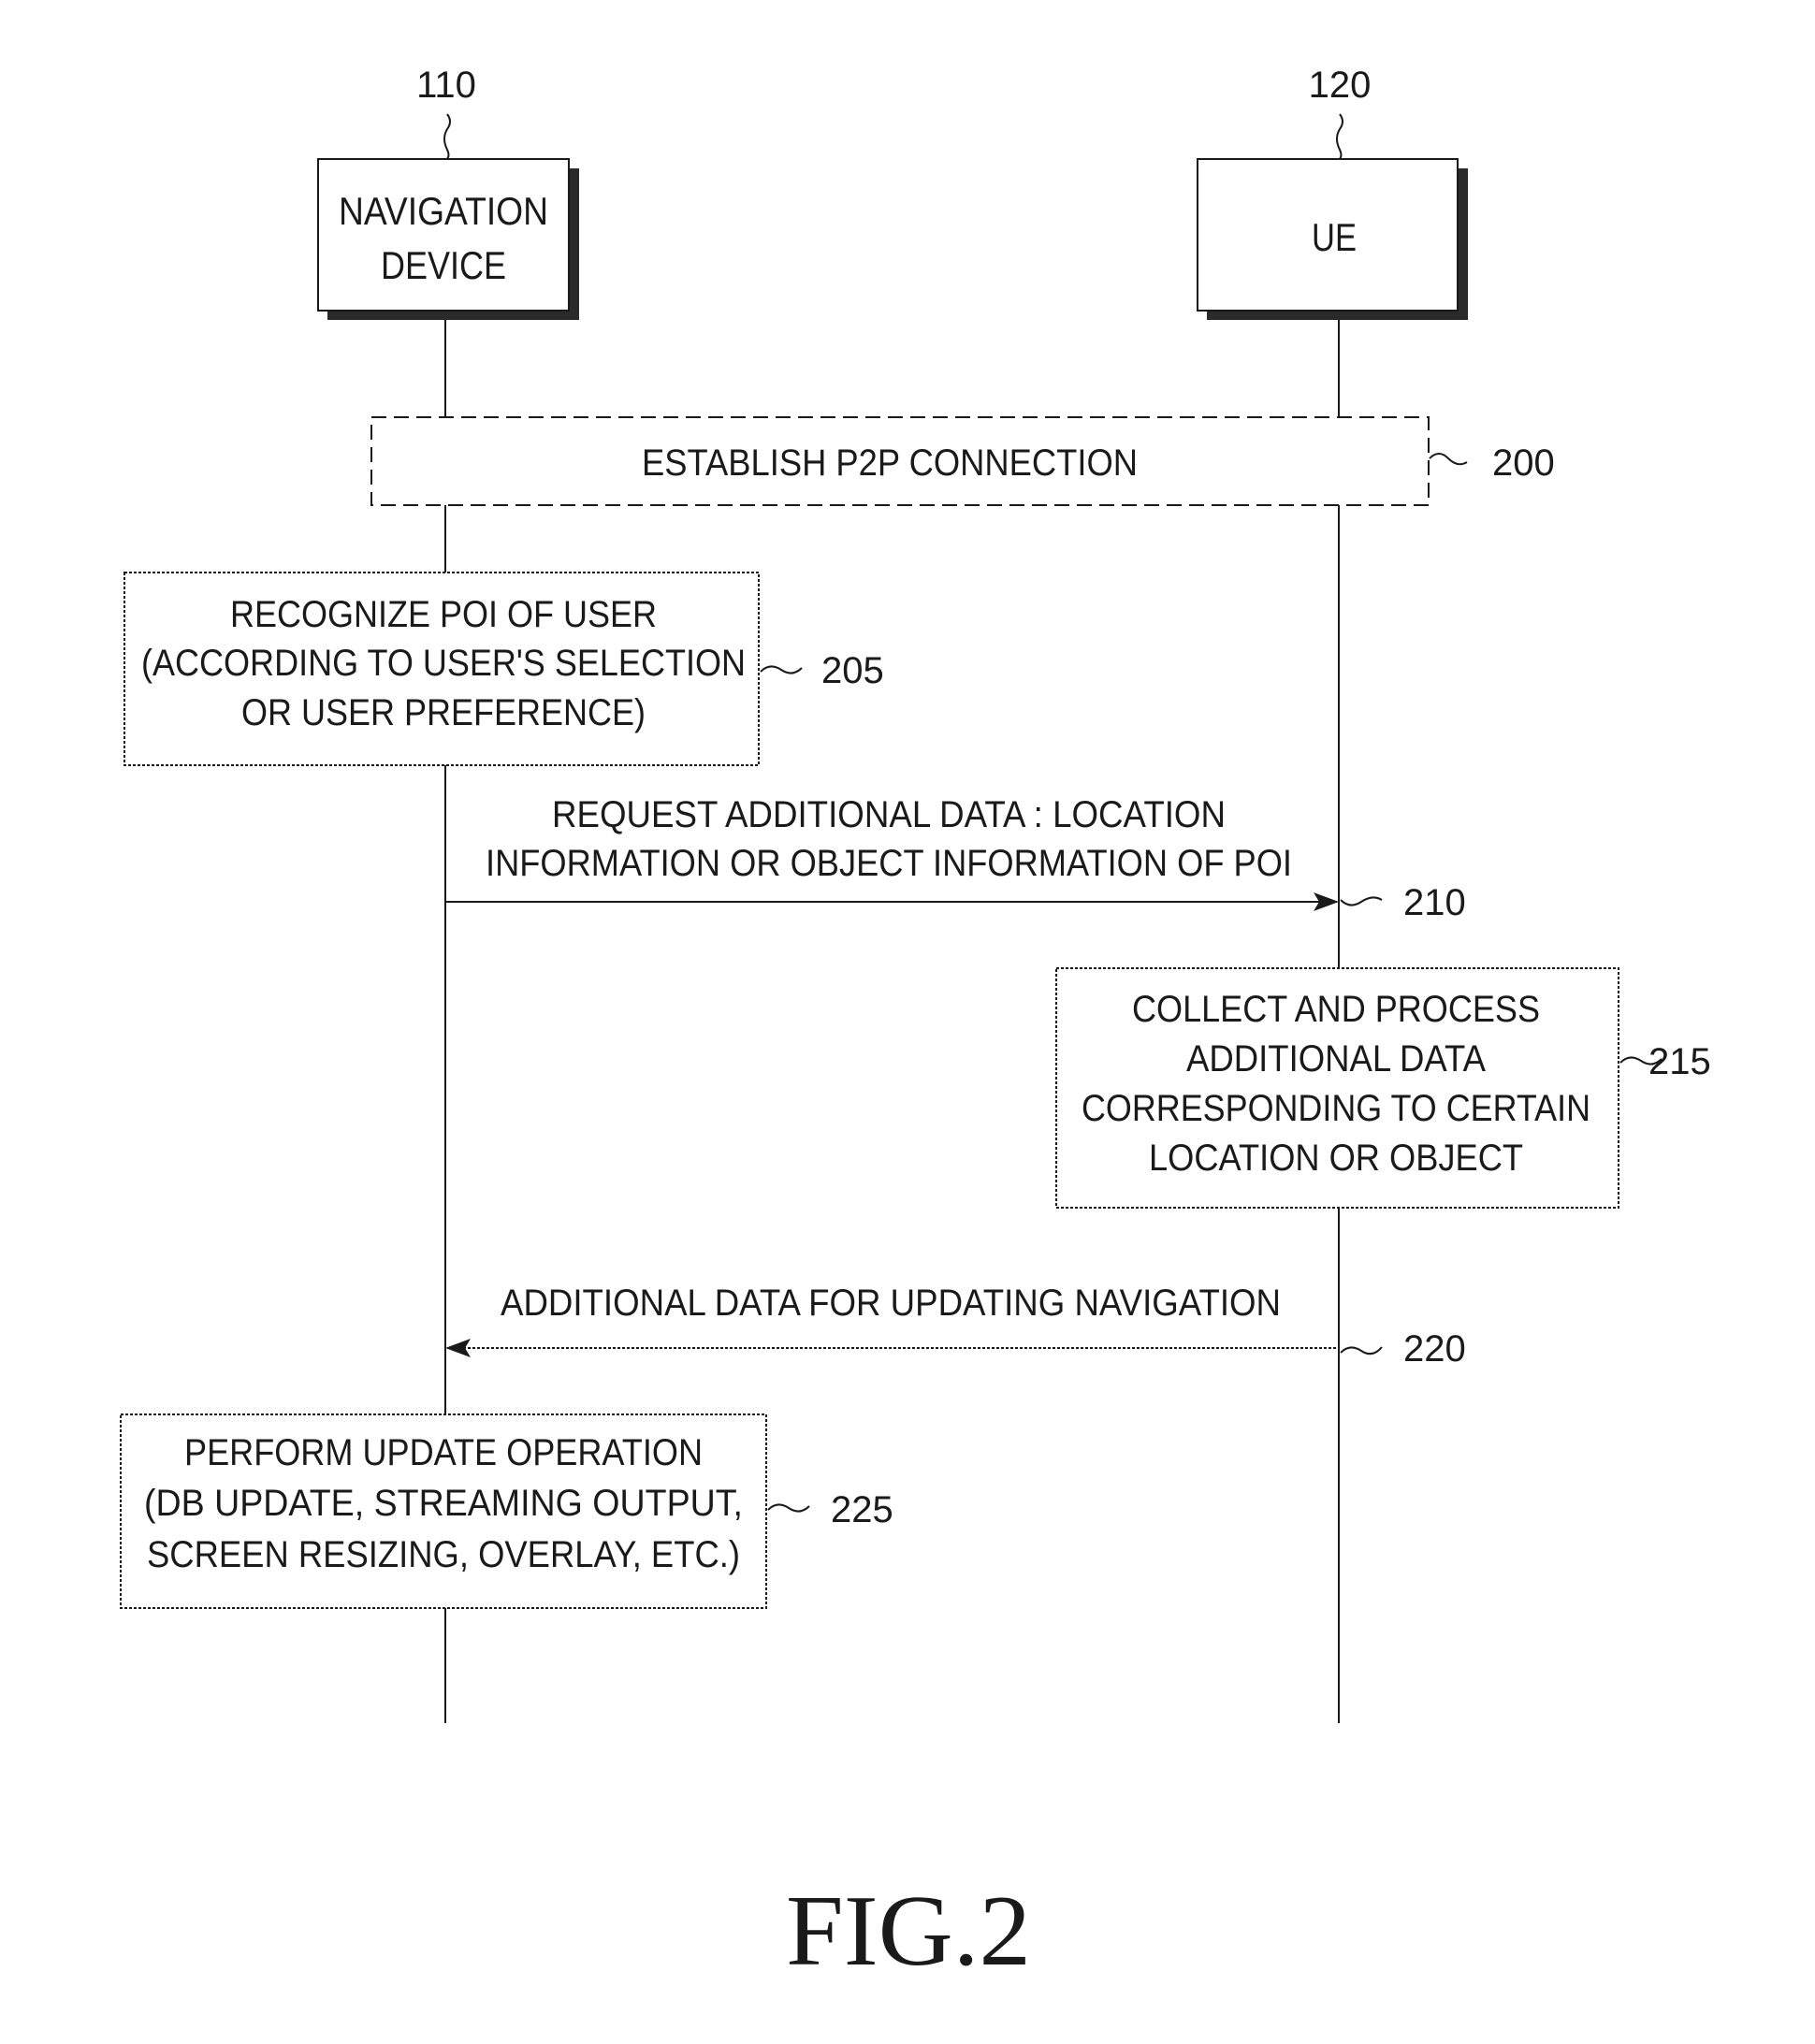 Image resolution: width=1815 pixels, height=2044 pixels. What do you see at coordinates (443, 712) in the screenshot?
I see `step-text: OR USER PREFERENCE)` at bounding box center [443, 712].